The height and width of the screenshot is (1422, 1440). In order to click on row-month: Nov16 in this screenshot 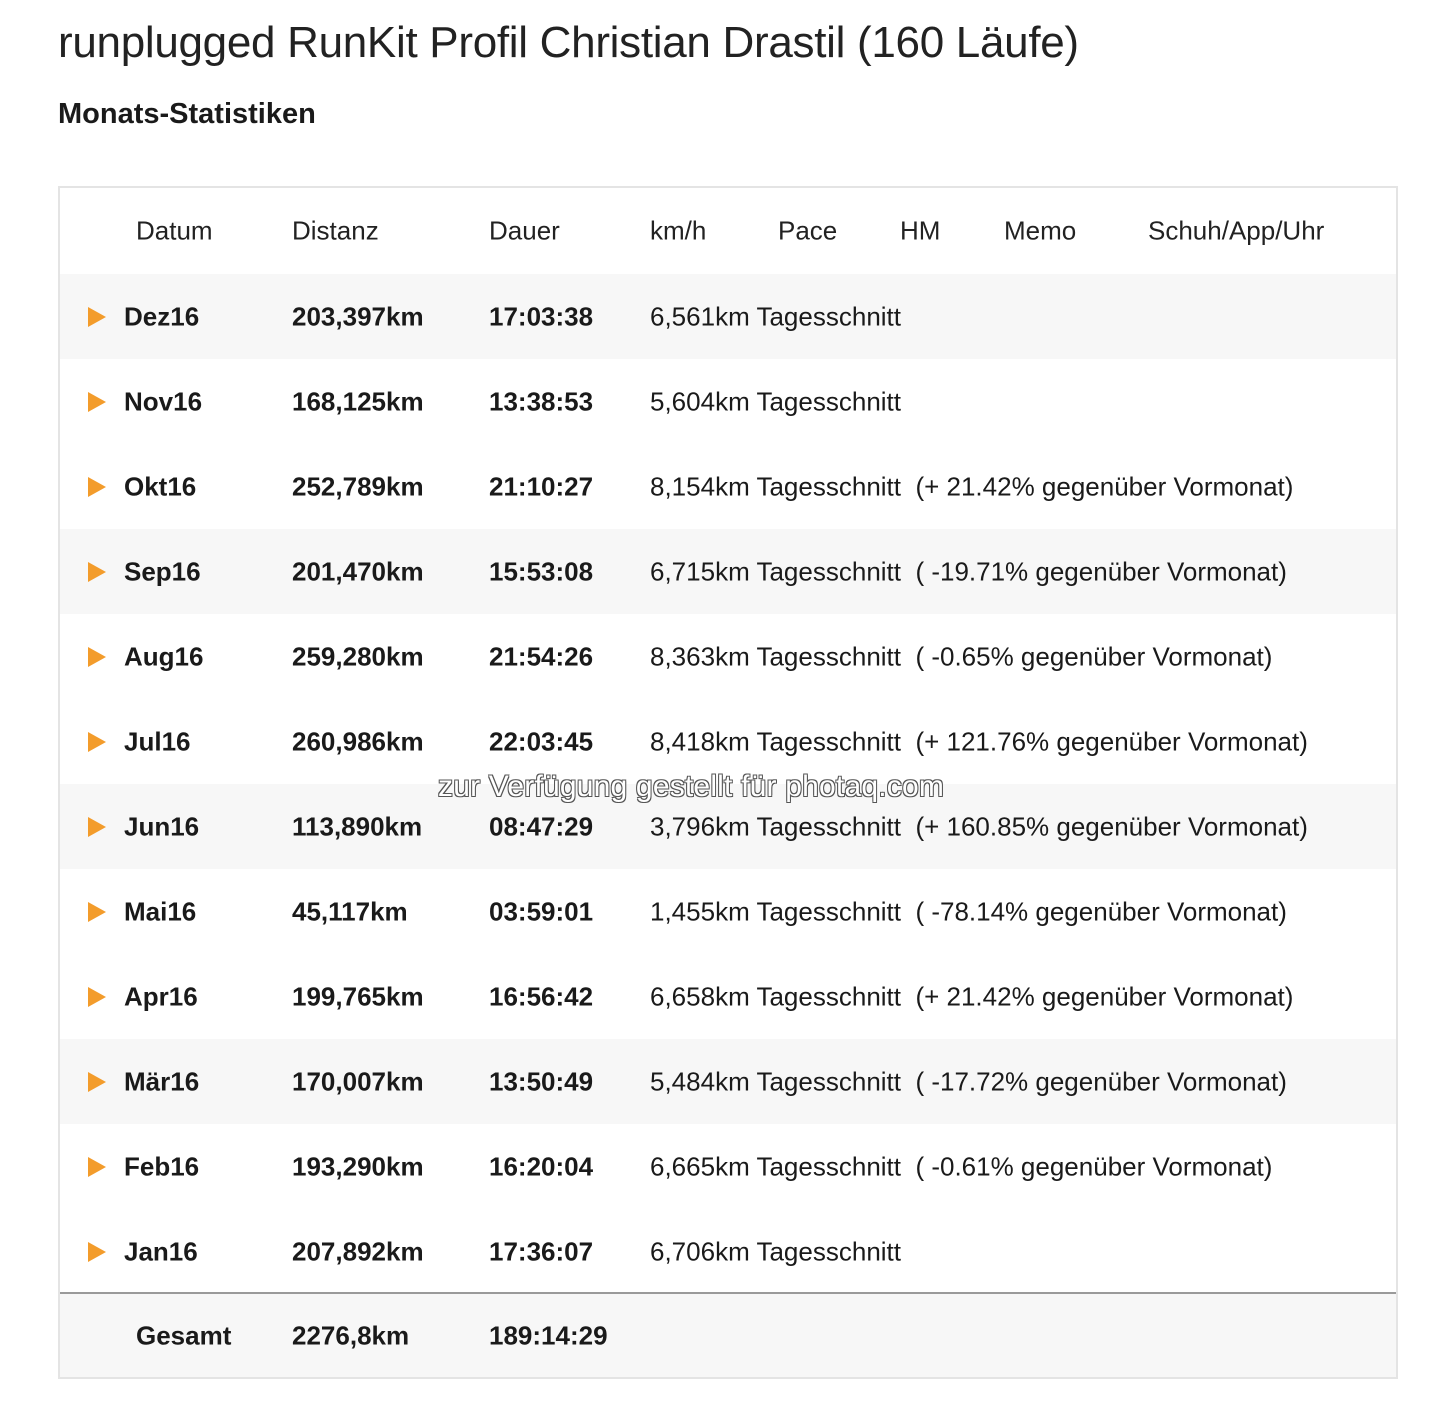, I will do `click(163, 401)`.